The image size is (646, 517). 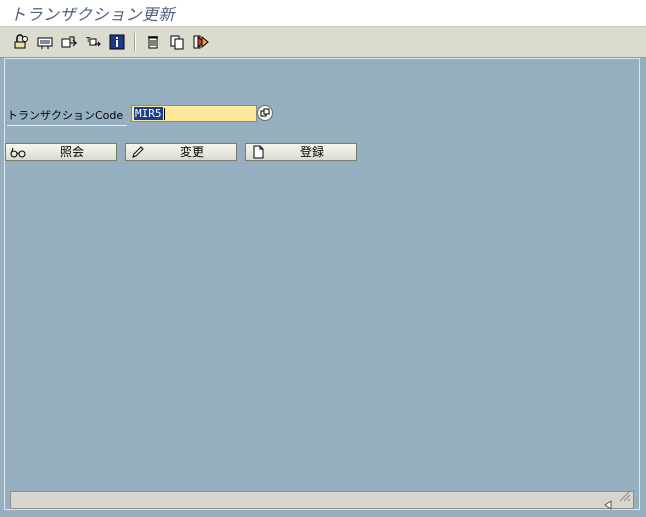 I want to click on transaction-code-value: MIR5, so click(x=148, y=113).